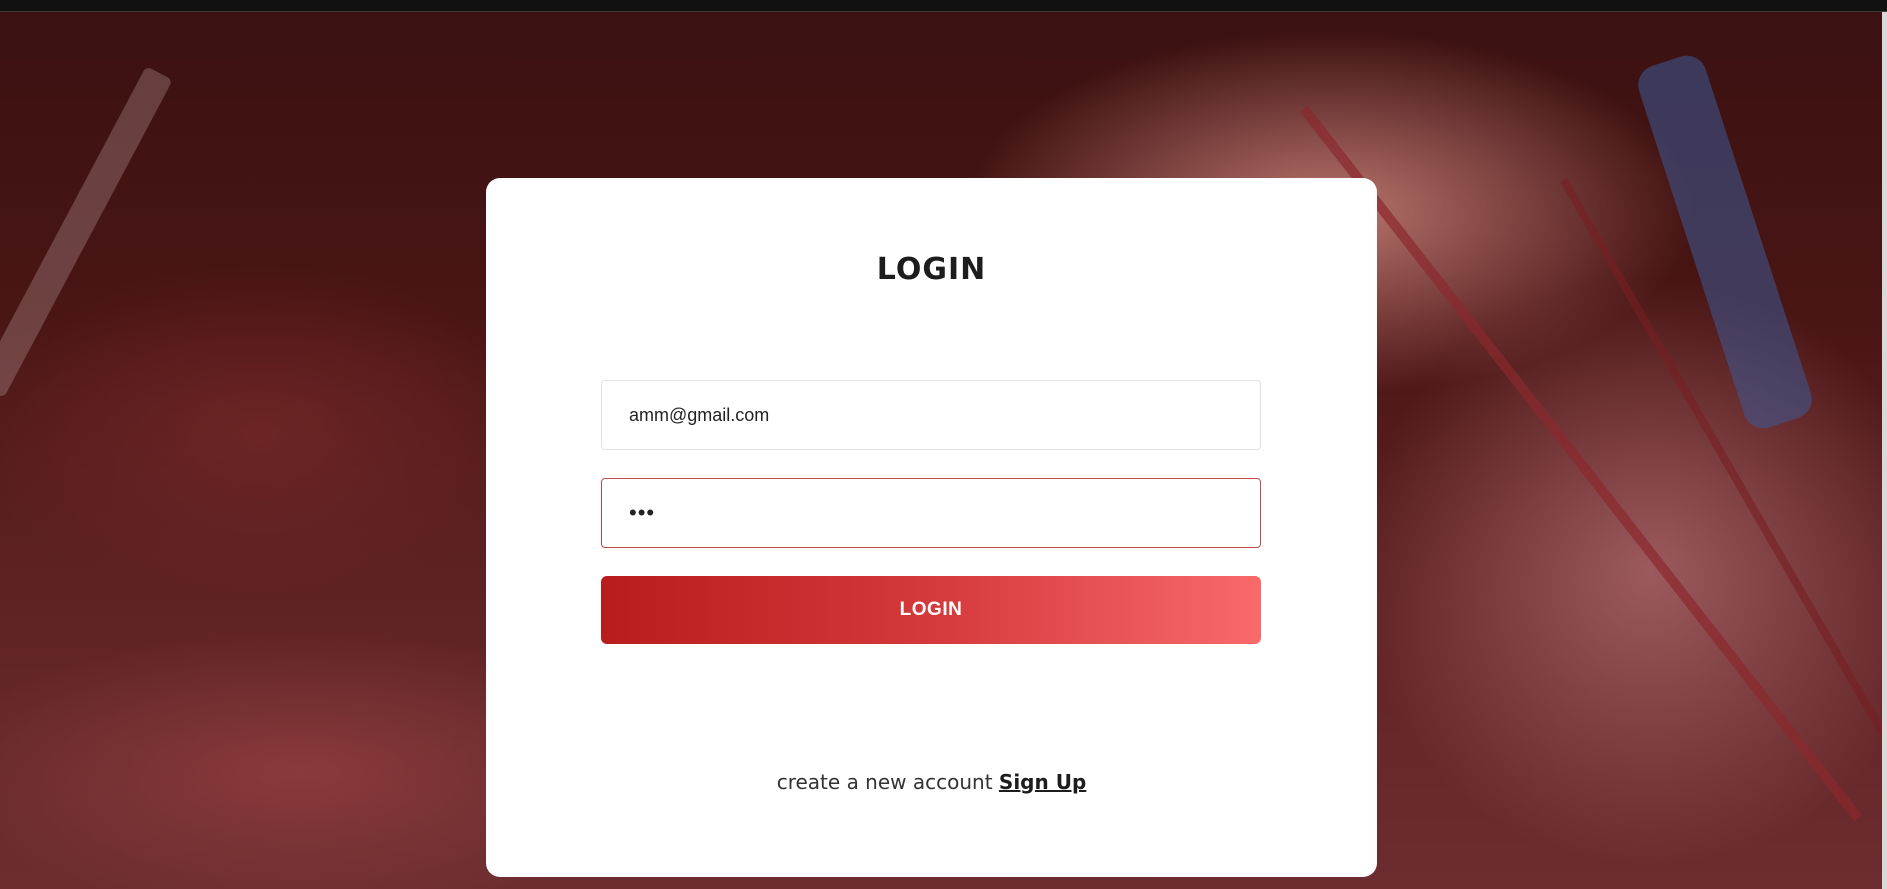  I want to click on login-button: LOGIN, so click(931, 610).